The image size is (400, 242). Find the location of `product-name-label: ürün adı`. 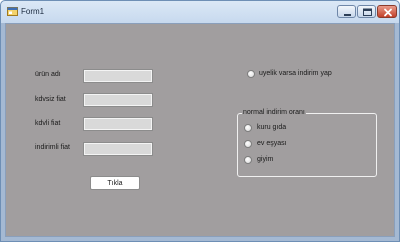

product-name-label: ürün adı is located at coordinates (48, 74).